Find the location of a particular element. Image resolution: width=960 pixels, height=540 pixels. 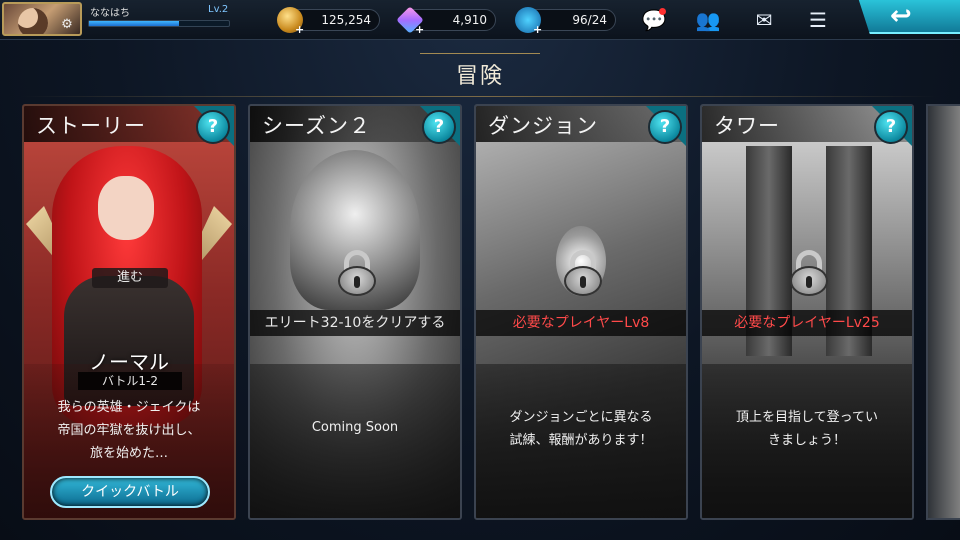

unlock-requirement: 必要なプレイヤーLv8 is located at coordinates (581, 323).